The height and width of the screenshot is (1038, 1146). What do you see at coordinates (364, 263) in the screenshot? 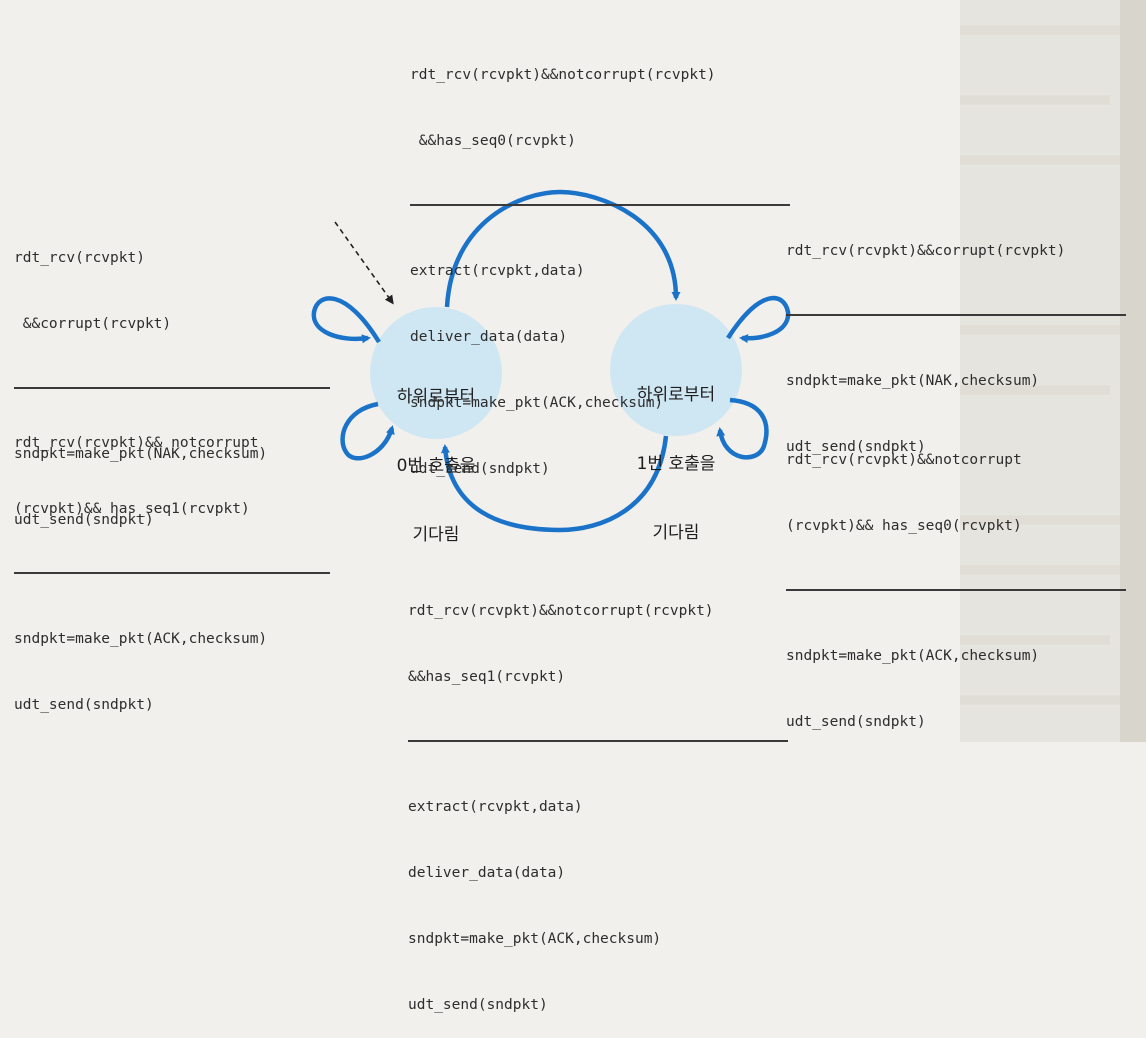
I see `initial-state-arrow` at bounding box center [364, 263].